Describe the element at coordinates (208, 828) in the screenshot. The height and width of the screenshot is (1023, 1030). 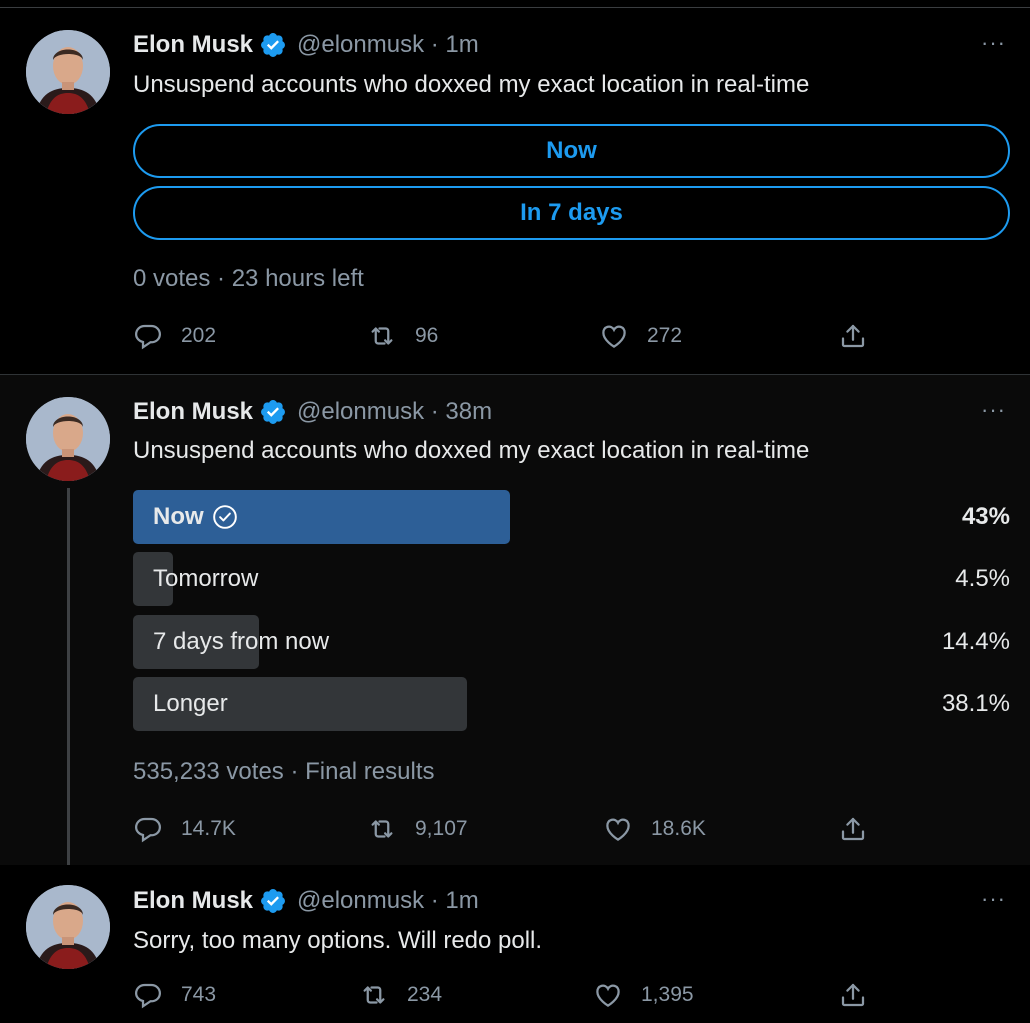
I see `reply-count: 14.7K` at that location.